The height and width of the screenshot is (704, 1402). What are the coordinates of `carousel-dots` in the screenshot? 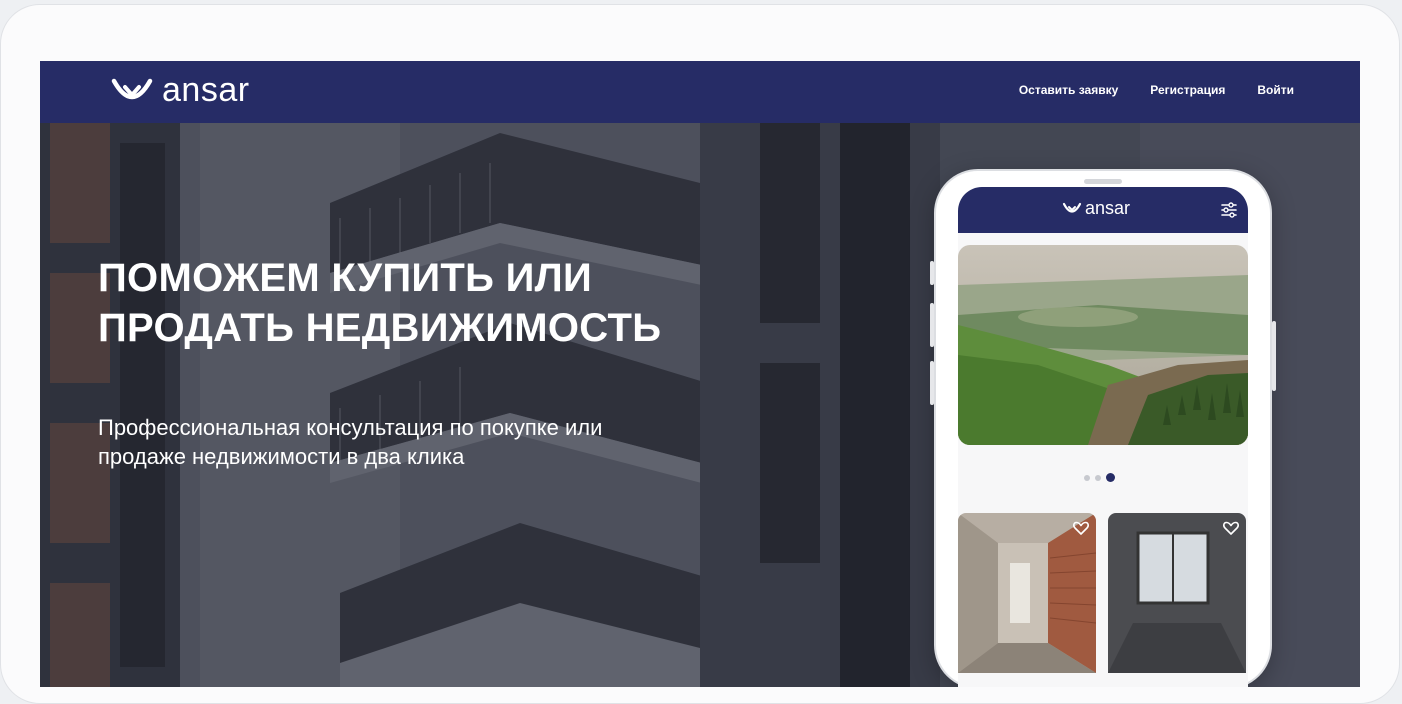 It's located at (1099, 477).